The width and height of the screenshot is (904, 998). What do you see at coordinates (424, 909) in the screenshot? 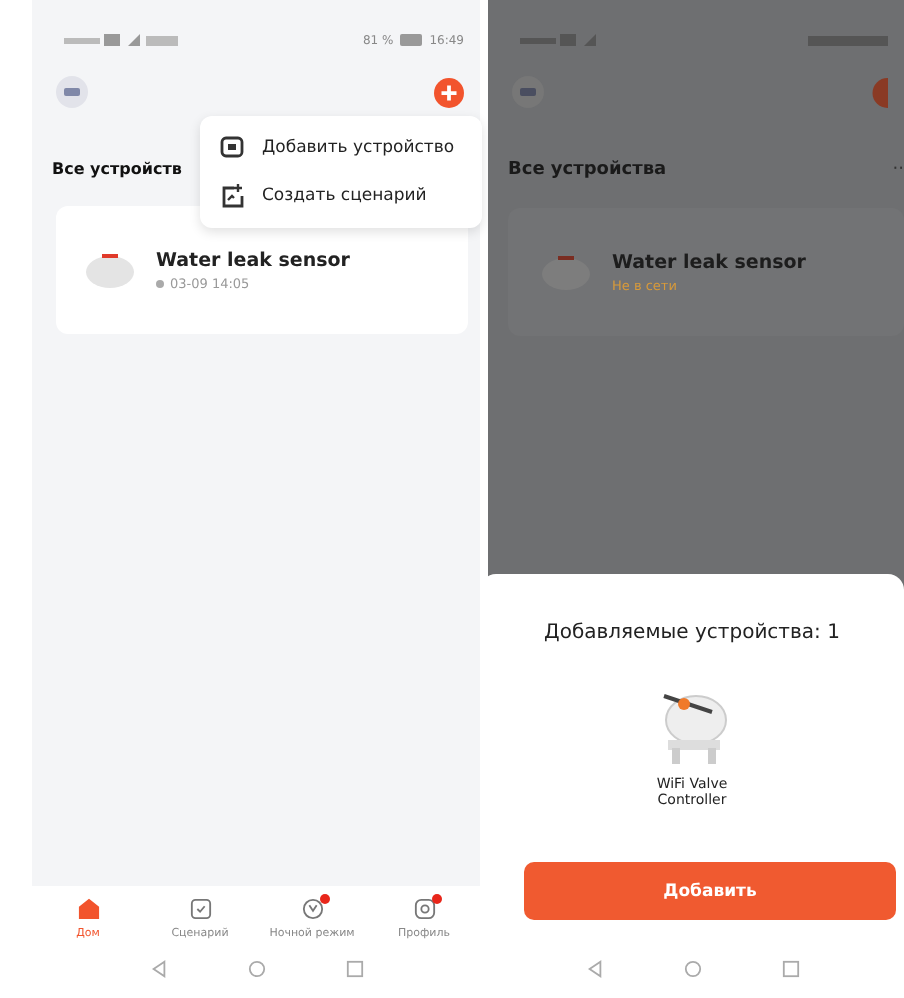
I see `profile-icon` at bounding box center [424, 909].